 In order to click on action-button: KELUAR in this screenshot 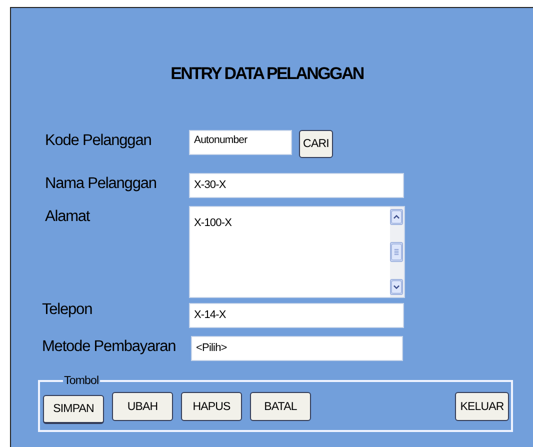, I will do `click(482, 406)`.